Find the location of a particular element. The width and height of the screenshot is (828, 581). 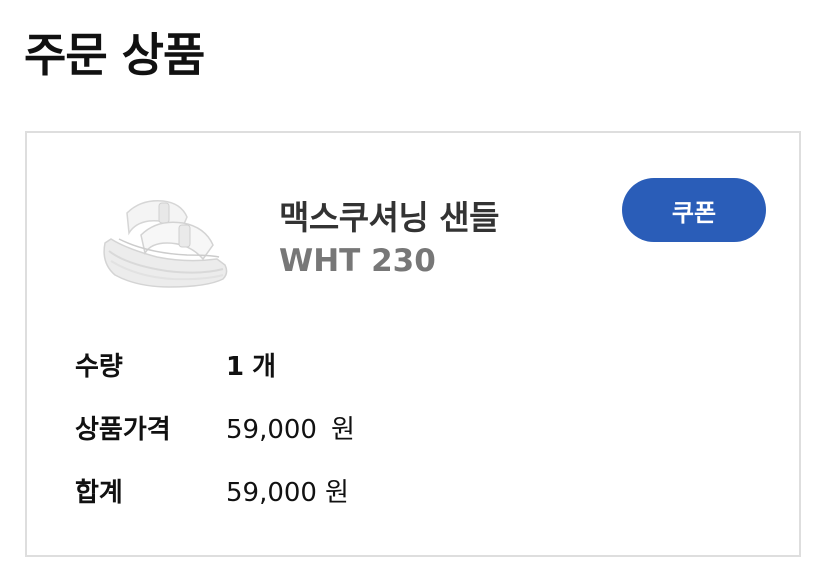

price-value: 59,000 원 is located at coordinates (290, 427).